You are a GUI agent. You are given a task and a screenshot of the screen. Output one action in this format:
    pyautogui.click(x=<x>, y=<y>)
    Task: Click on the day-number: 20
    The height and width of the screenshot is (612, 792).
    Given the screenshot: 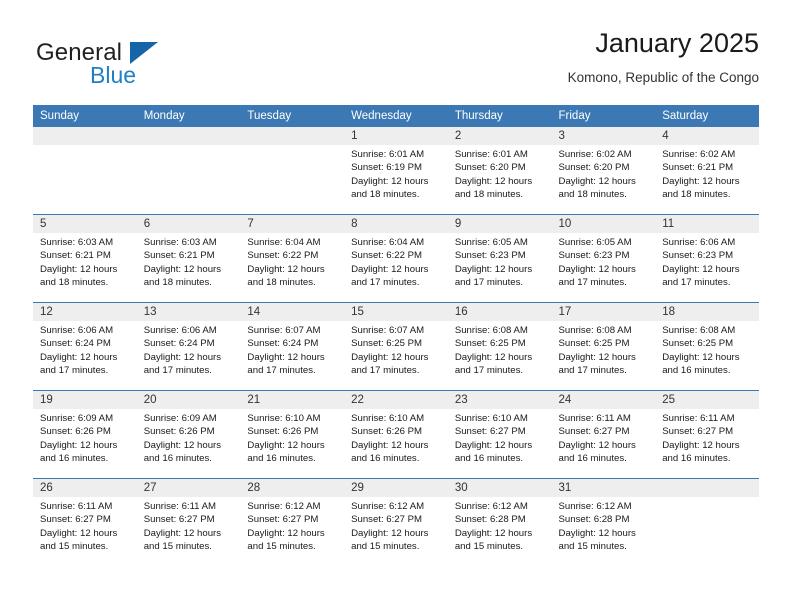 What is the action you would take?
    pyautogui.click(x=188, y=400)
    